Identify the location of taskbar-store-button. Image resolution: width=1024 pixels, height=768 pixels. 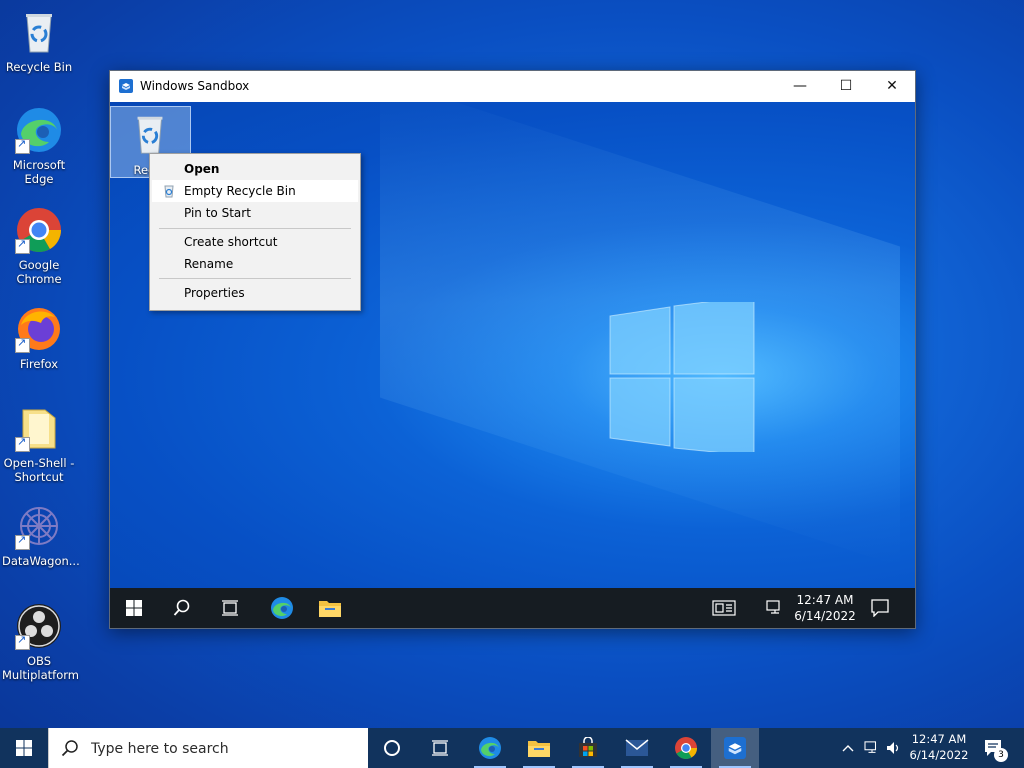
(588, 748).